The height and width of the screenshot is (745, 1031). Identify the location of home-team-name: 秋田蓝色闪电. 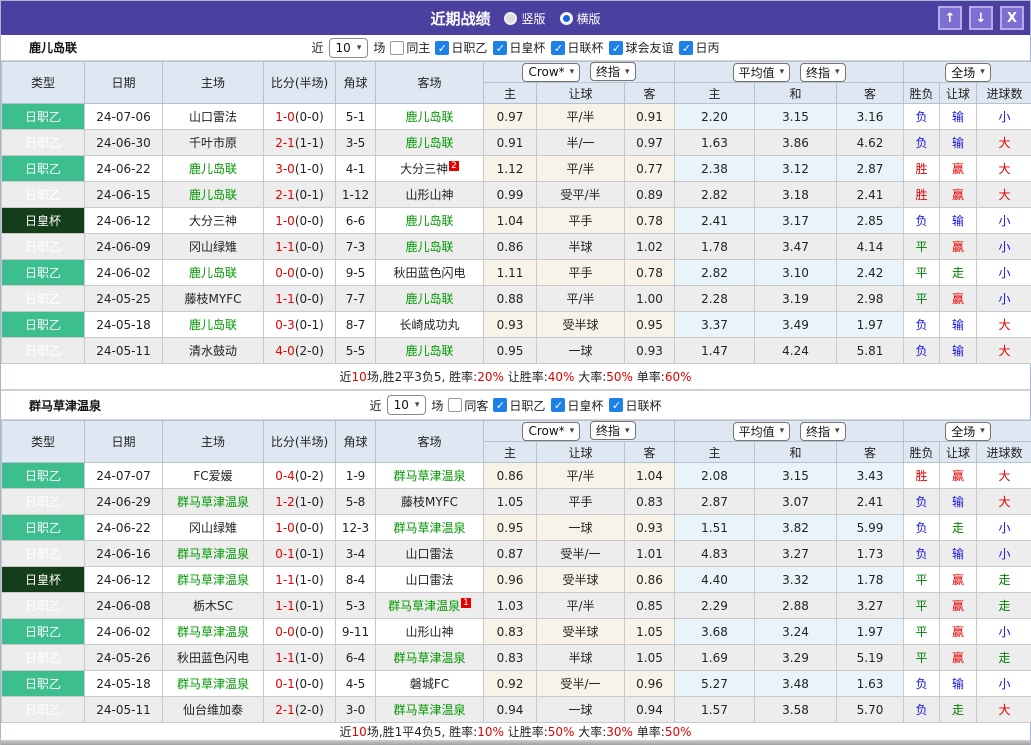
(213, 658).